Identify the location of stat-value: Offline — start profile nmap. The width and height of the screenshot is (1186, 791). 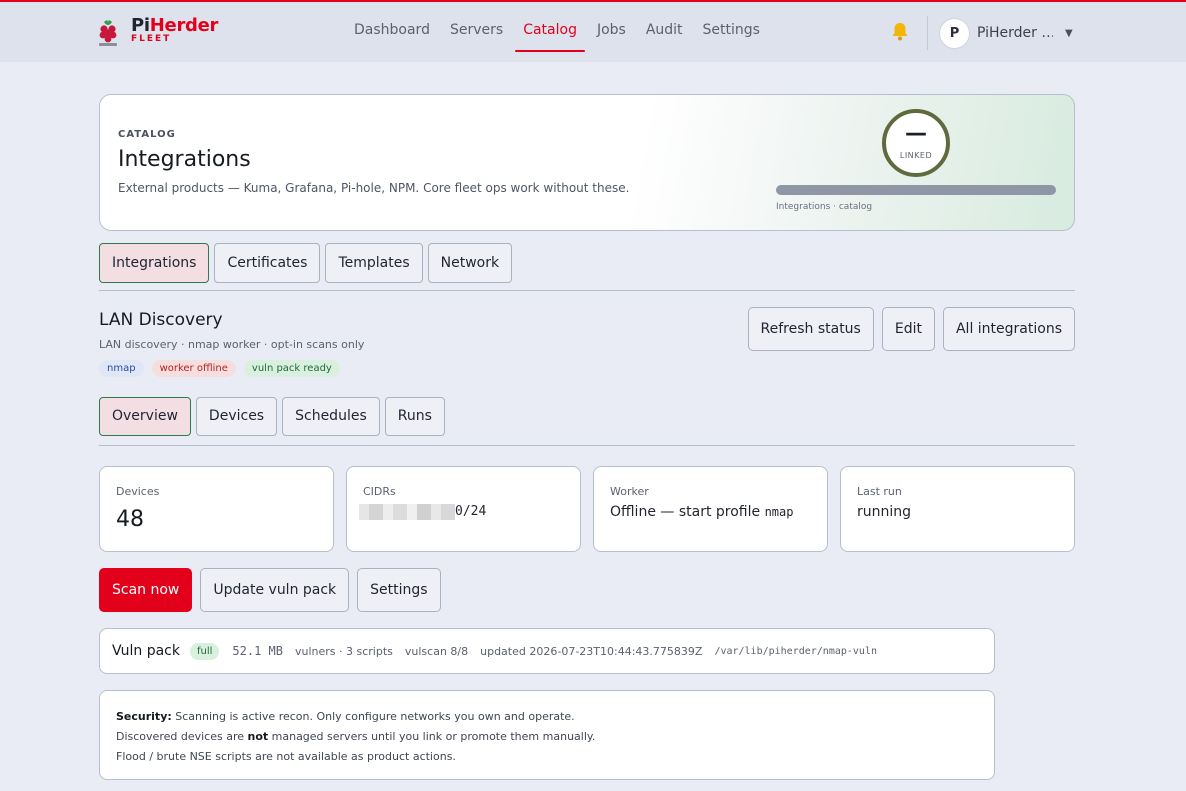
(702, 512).